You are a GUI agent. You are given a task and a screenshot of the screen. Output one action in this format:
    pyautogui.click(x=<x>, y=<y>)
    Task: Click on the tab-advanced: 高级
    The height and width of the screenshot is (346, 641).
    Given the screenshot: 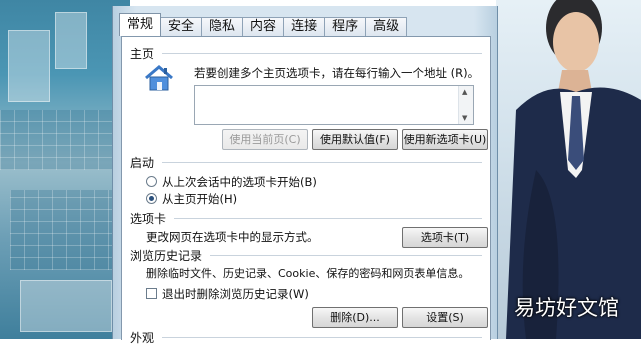 What is the action you would take?
    pyautogui.click(x=386, y=26)
    